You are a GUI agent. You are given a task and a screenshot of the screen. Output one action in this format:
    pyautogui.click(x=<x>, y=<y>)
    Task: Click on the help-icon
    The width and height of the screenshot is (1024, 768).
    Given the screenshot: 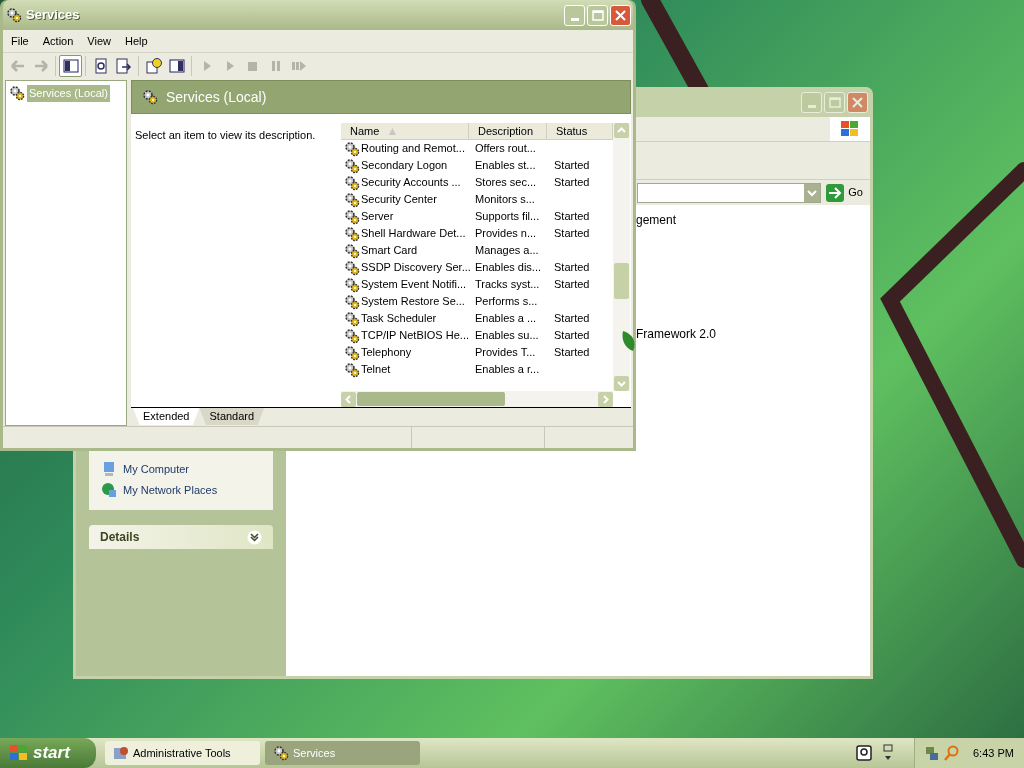 What is the action you would take?
    pyautogui.click(x=864, y=753)
    